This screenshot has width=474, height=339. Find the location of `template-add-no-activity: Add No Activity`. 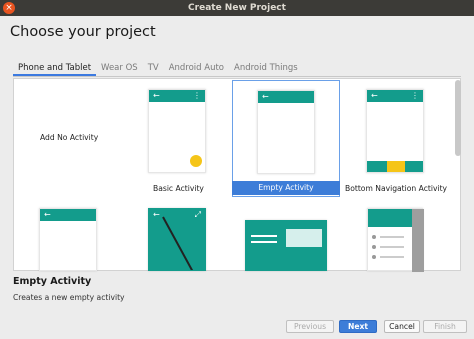

template-add-no-activity: Add No Activity is located at coordinates (69, 138).